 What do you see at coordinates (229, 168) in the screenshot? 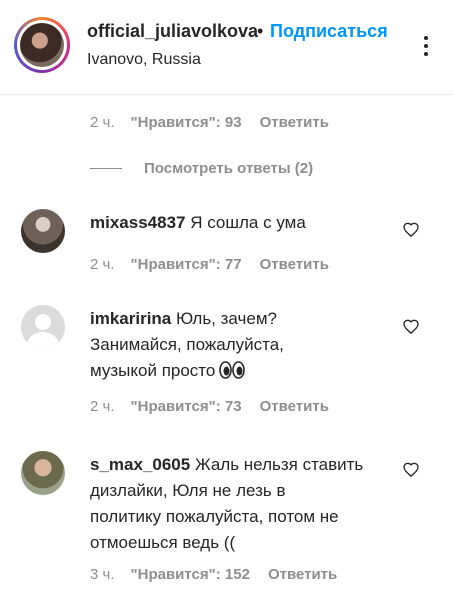
I see `view-replies-label: Посмотреть ответы (2)` at bounding box center [229, 168].